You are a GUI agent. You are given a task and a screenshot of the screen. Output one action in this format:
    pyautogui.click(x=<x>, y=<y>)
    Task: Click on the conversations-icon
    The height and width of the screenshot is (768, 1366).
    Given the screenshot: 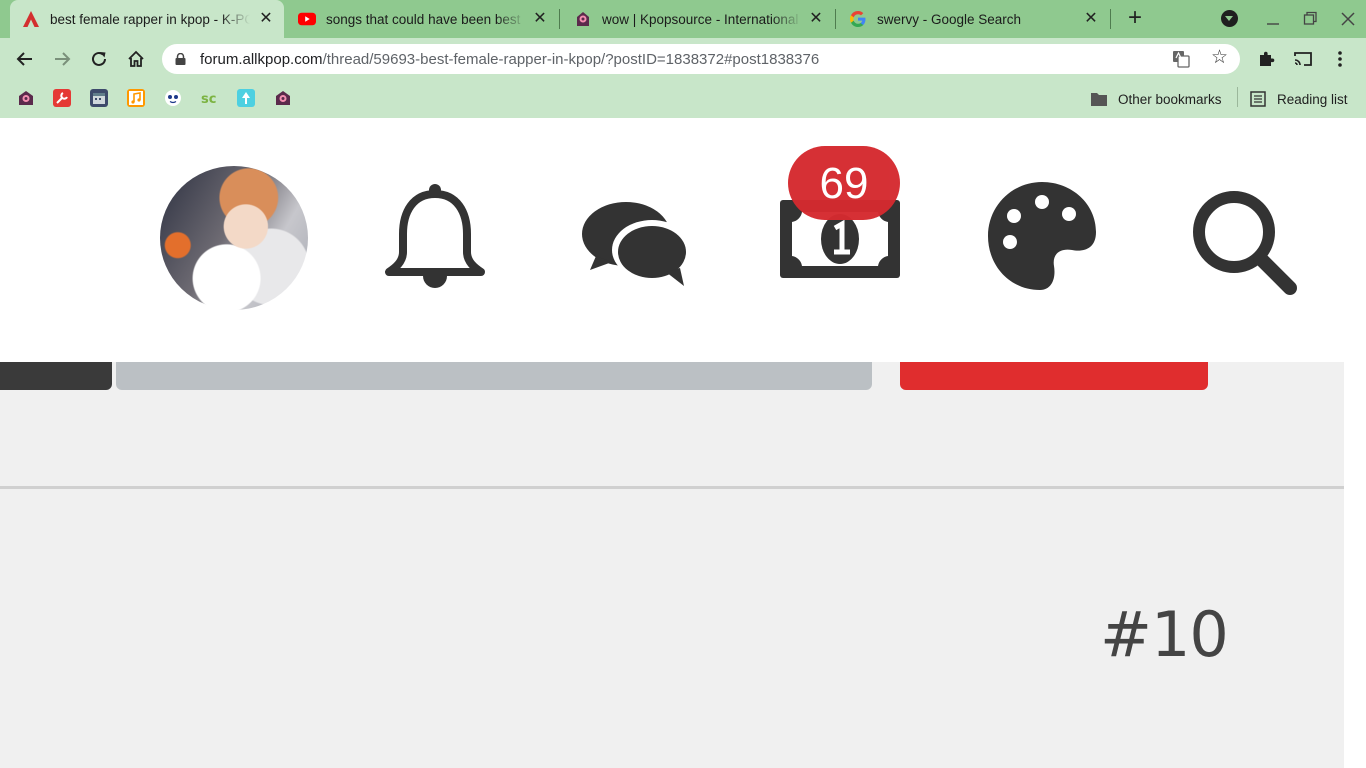 What is the action you would take?
    pyautogui.click(x=638, y=243)
    